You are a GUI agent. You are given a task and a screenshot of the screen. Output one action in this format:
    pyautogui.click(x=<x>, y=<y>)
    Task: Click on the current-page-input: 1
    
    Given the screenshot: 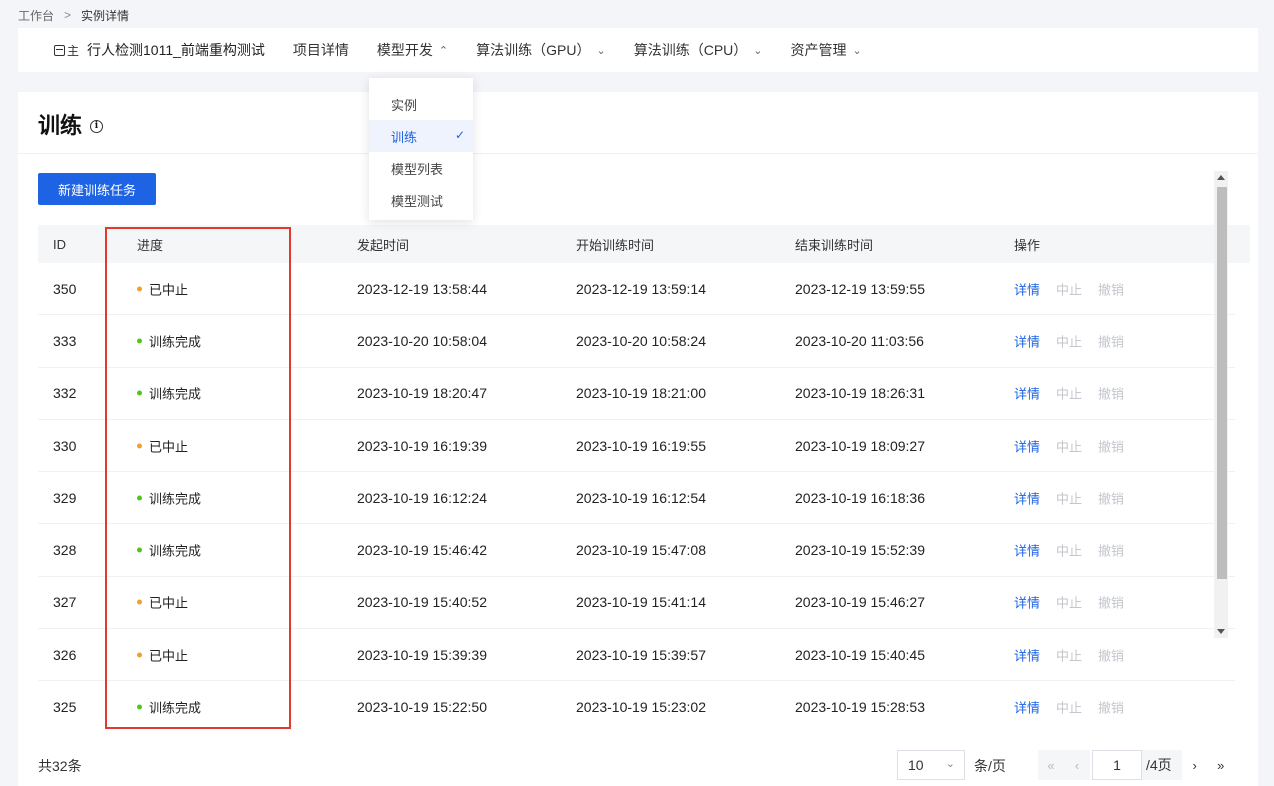 What is the action you would take?
    pyautogui.click(x=1117, y=765)
    